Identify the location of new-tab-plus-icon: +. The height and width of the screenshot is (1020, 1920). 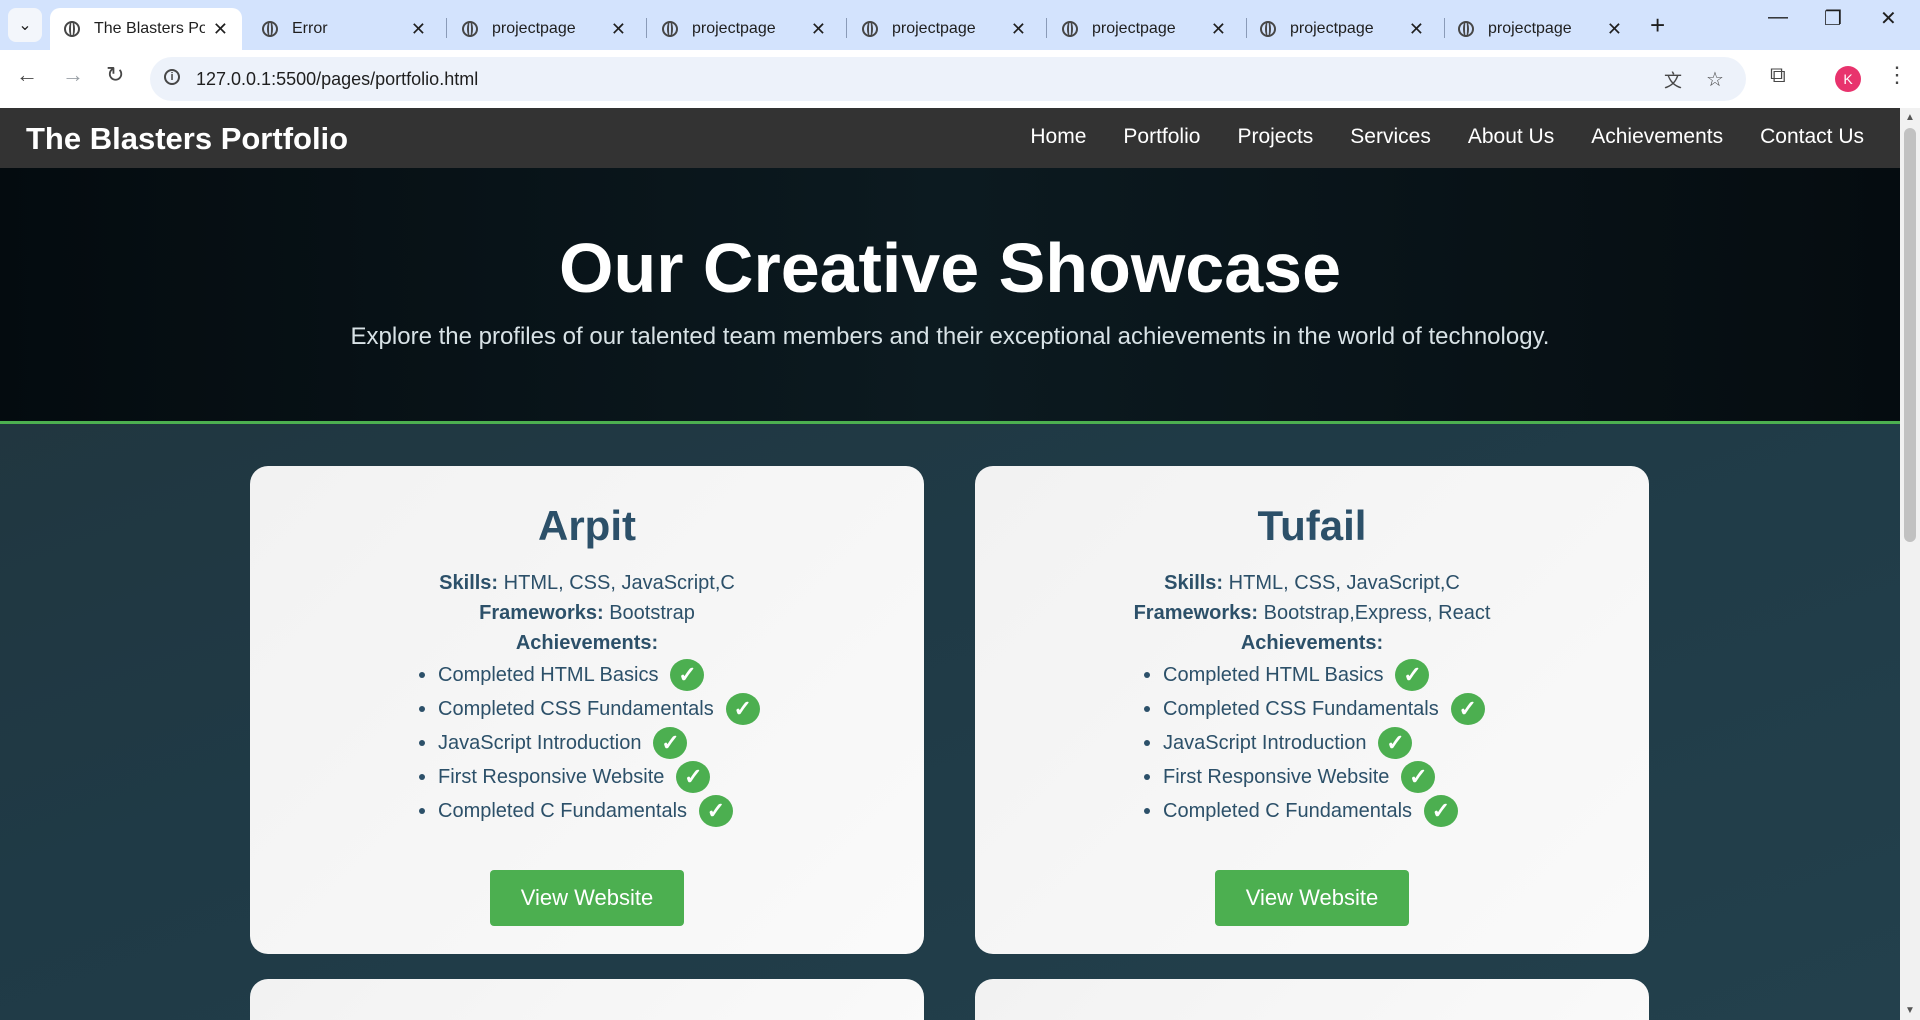
(1657, 25).